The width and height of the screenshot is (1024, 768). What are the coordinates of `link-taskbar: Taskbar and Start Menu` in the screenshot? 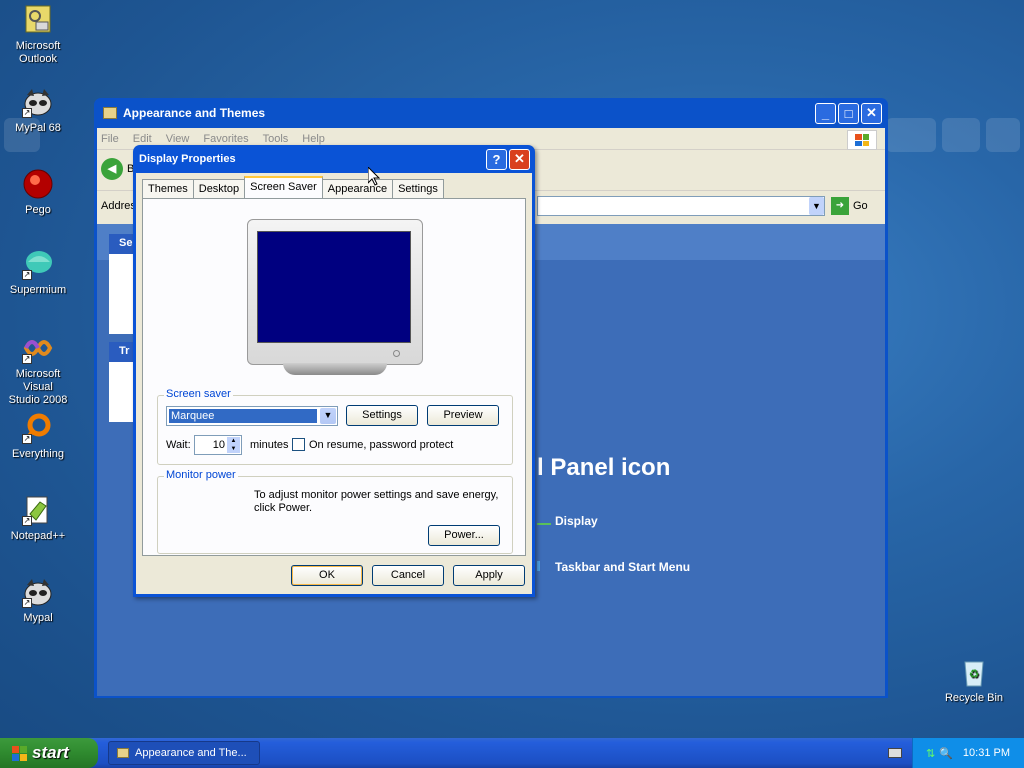 It's located at (613, 567).